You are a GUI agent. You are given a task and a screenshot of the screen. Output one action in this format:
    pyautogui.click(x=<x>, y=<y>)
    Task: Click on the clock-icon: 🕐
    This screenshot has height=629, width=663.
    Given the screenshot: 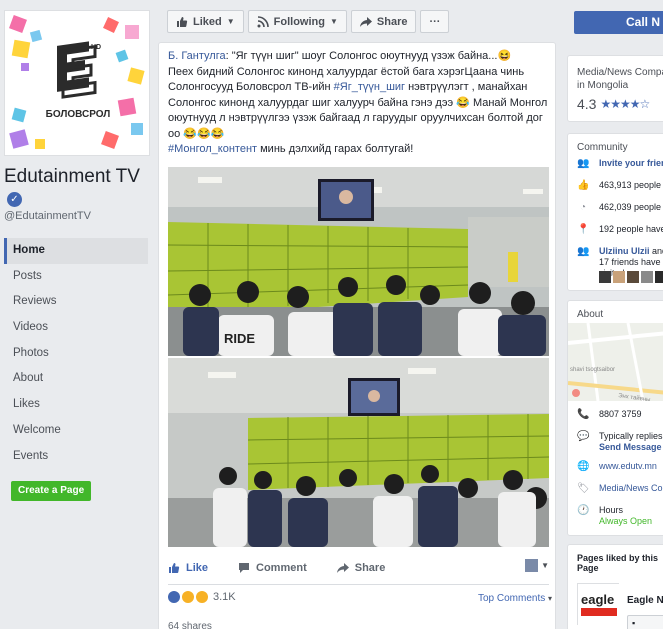 What is the action you would take?
    pyautogui.click(x=583, y=510)
    